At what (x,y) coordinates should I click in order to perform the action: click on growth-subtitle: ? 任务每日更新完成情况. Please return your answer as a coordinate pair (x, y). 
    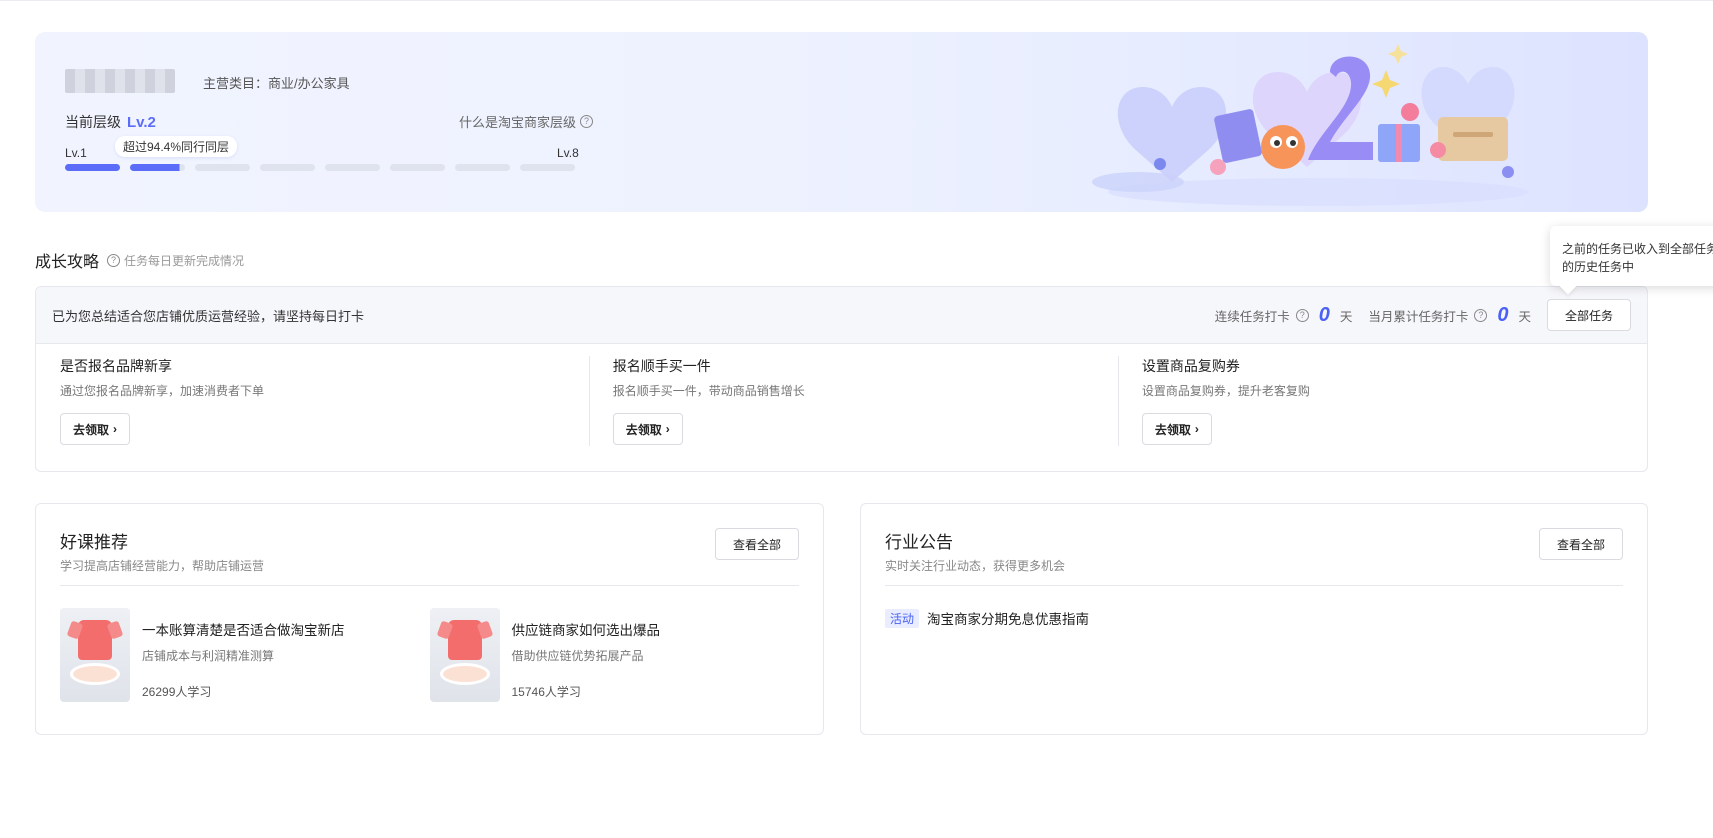
    Looking at the image, I should click on (175, 260).